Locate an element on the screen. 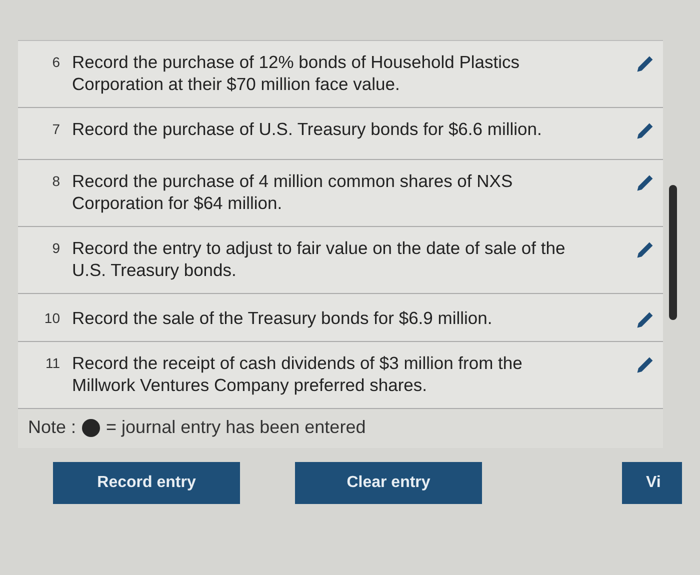 This screenshot has width=700, height=575. record-entry-button: Record entry is located at coordinates (146, 483).